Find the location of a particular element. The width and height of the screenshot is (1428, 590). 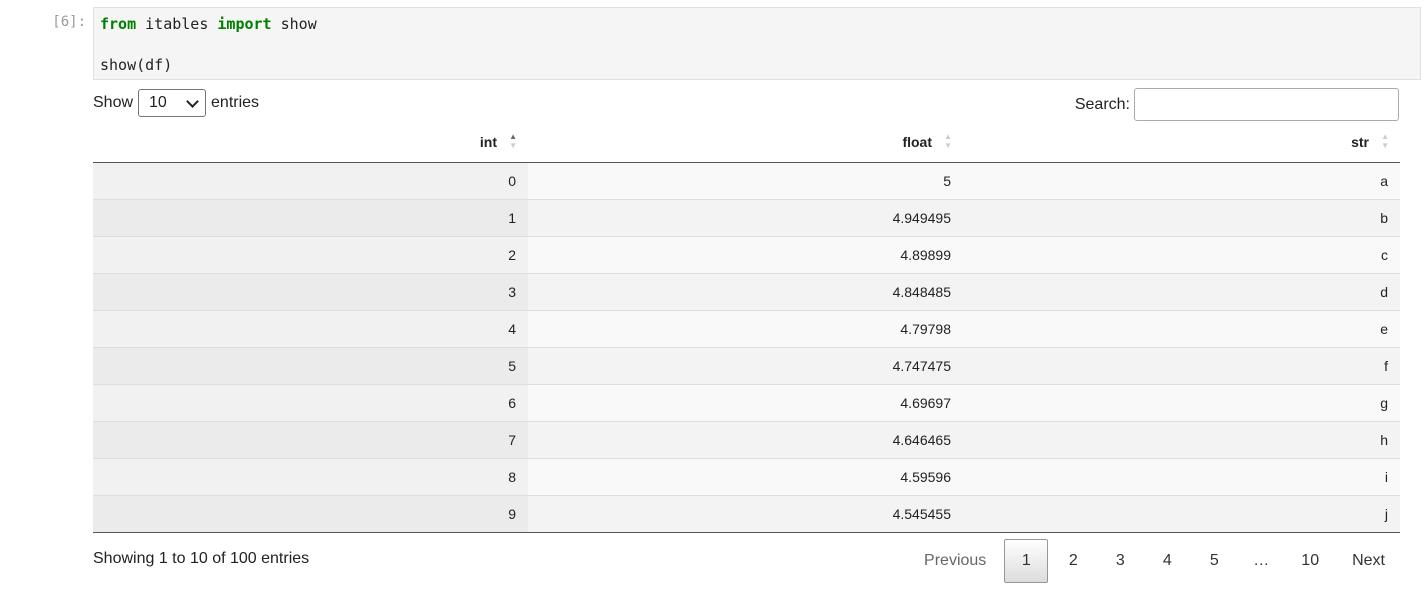

previous-button: Previous is located at coordinates (955, 561).